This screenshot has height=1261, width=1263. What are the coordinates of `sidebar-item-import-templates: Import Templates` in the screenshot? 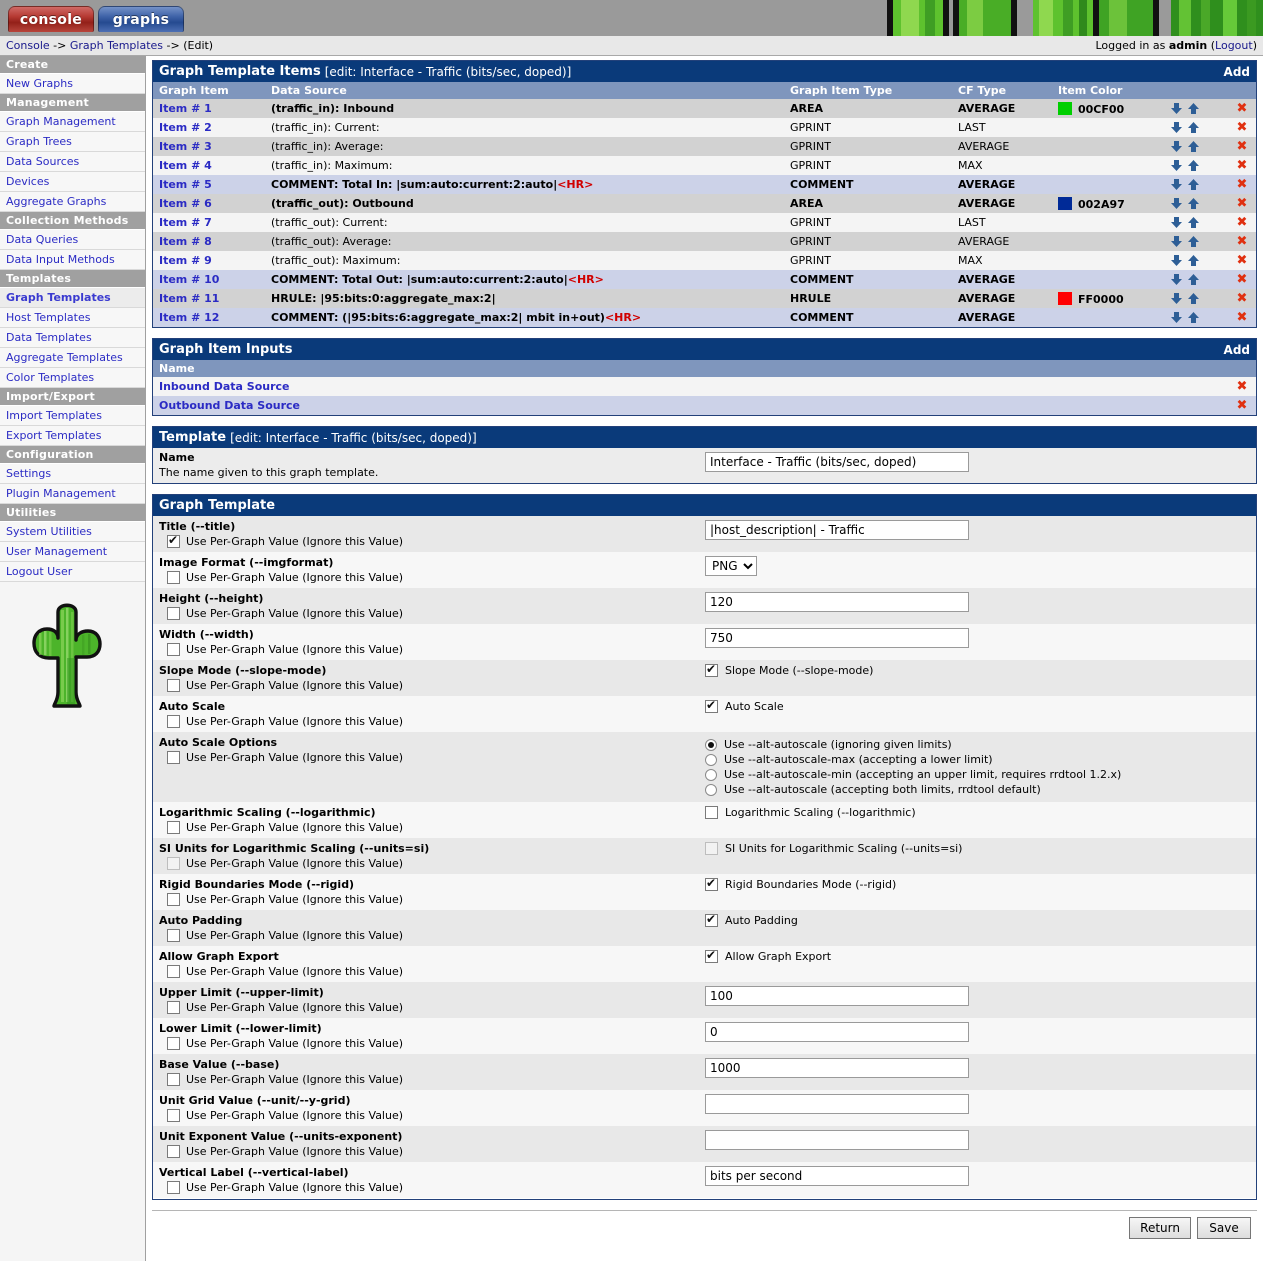 It's located at (72, 416).